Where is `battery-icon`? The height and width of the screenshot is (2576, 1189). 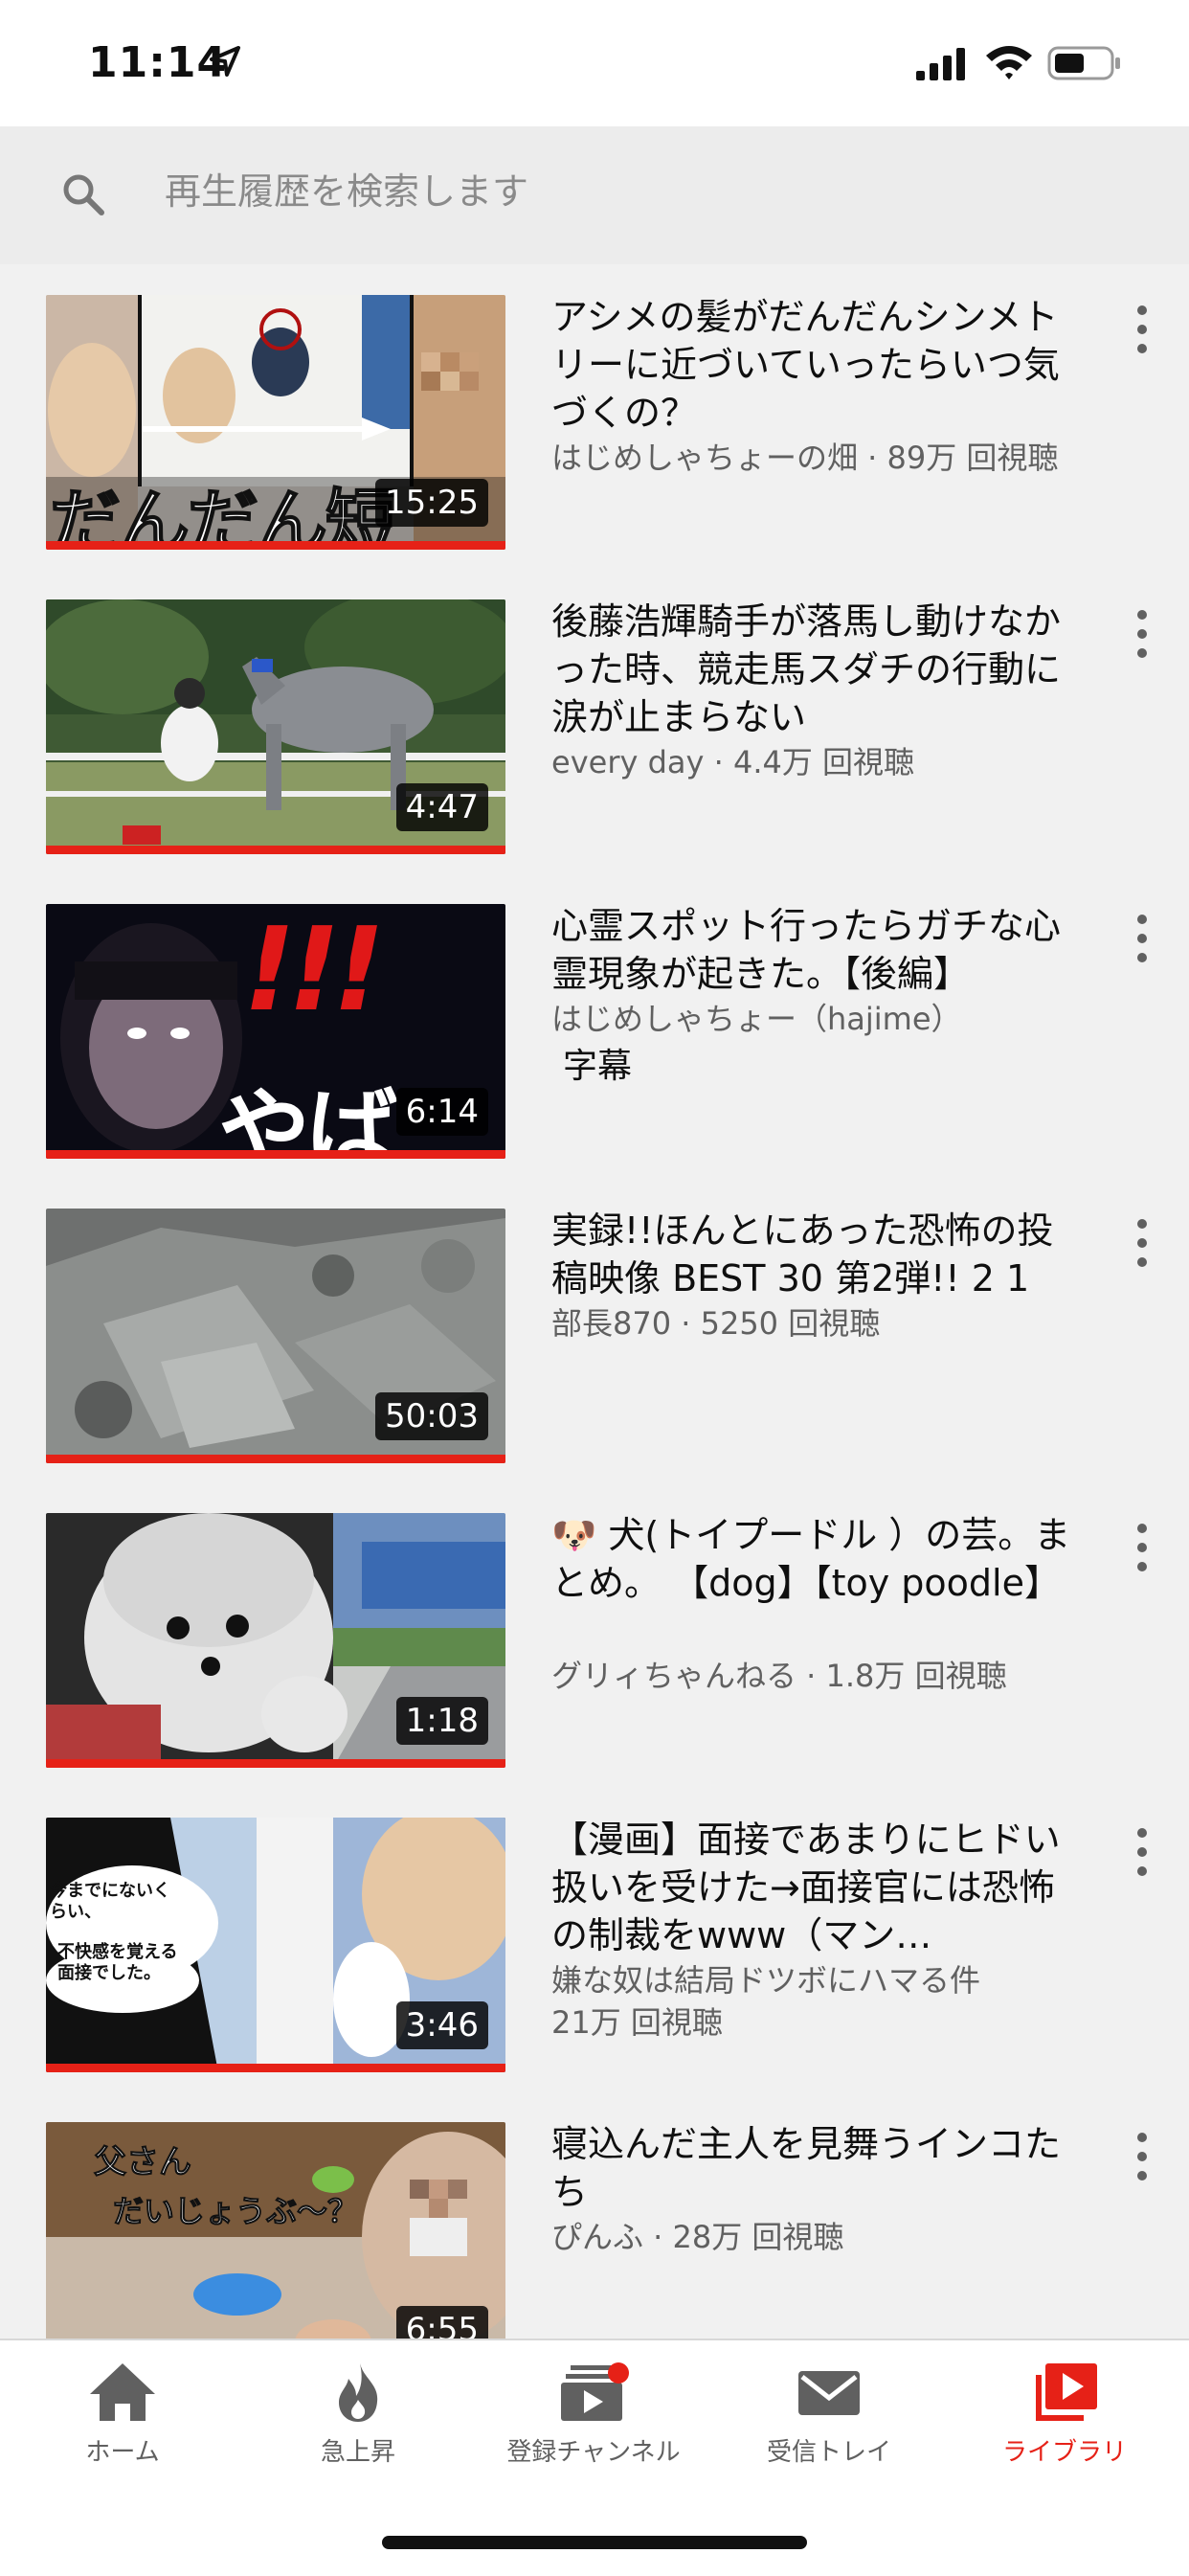 battery-icon is located at coordinates (1083, 63).